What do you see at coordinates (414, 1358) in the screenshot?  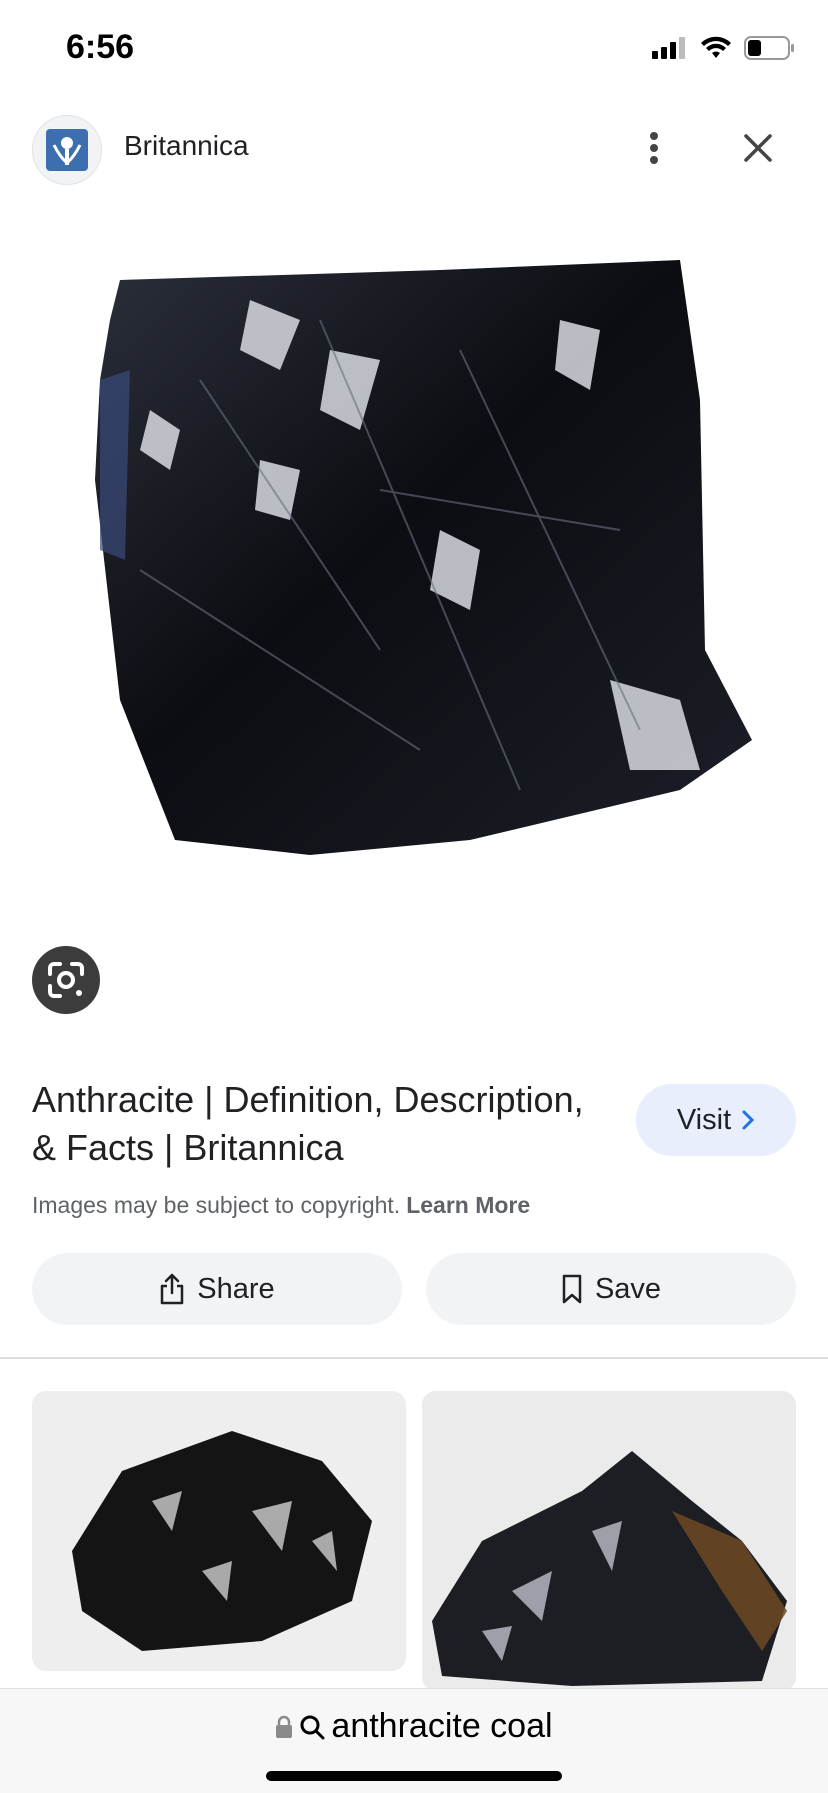 I see `divider` at bounding box center [414, 1358].